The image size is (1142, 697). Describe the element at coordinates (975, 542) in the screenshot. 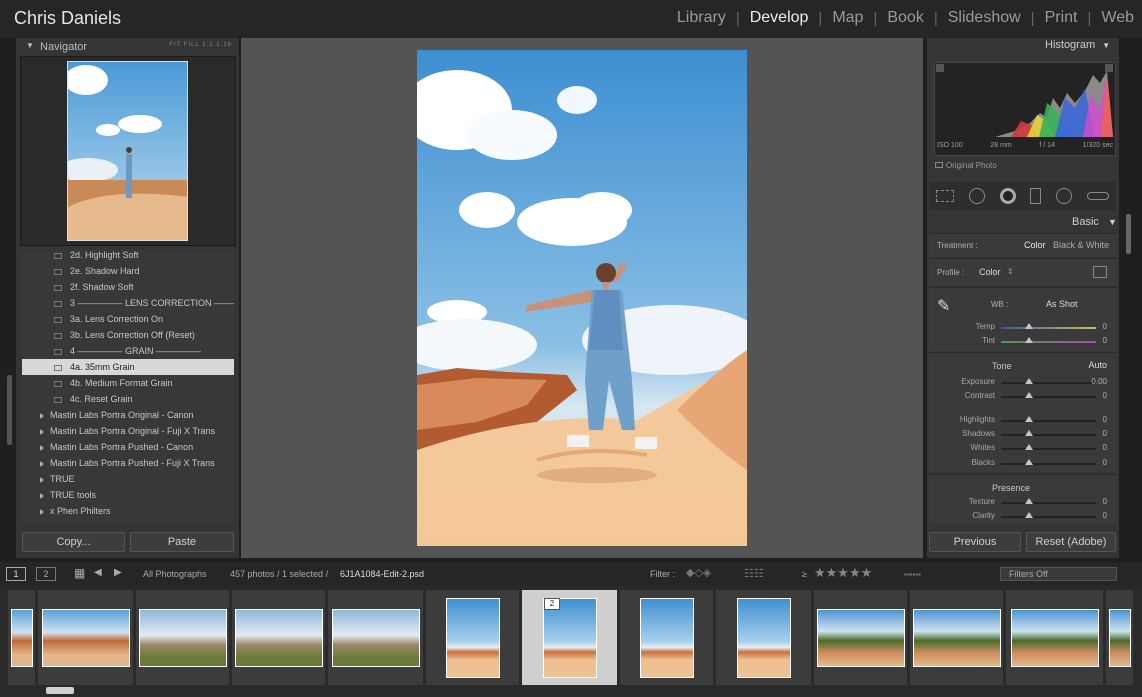

I see `previous-settings-button: Previous` at that location.